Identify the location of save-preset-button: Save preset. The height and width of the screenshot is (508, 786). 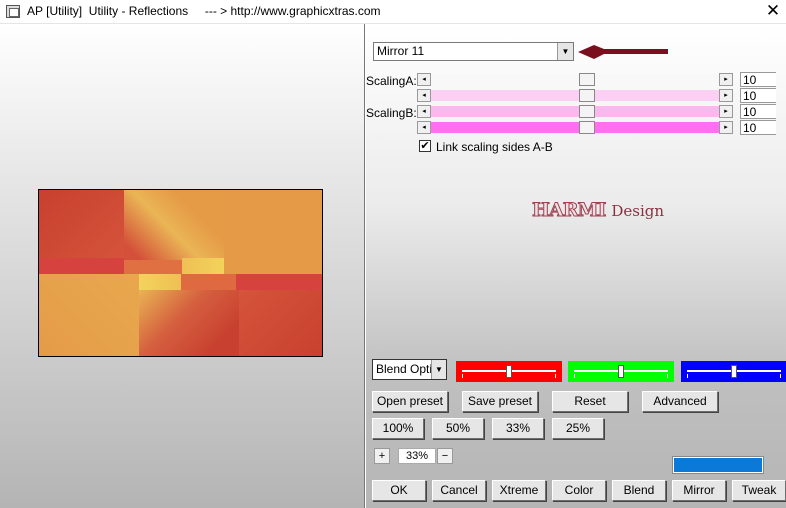
(500, 401).